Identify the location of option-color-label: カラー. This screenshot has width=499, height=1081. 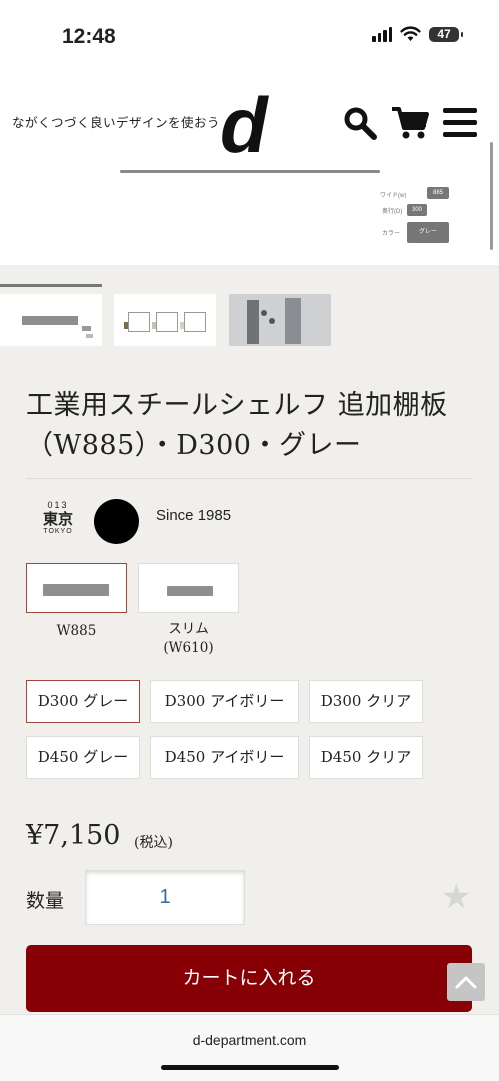
(391, 234).